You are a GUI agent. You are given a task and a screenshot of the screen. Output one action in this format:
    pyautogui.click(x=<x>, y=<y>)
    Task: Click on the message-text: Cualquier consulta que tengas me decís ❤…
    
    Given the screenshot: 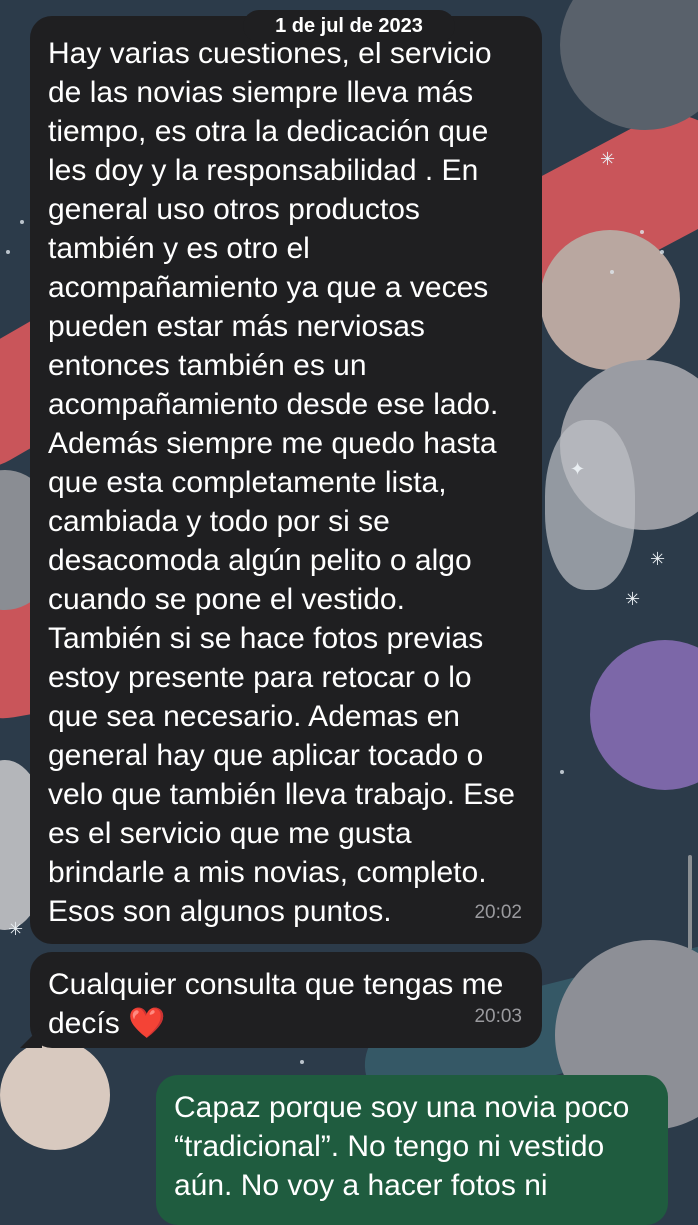 What is the action you would take?
    pyautogui.click(x=276, y=1004)
    